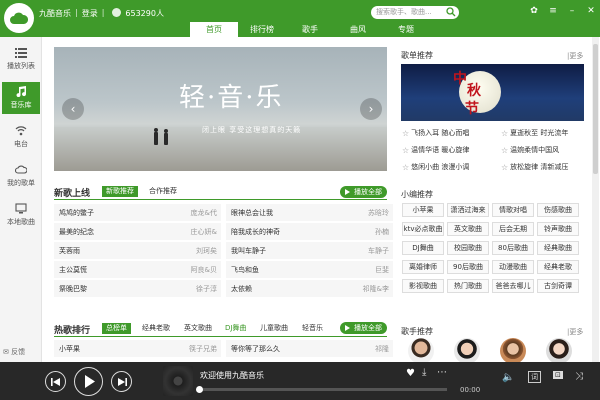  I want to click on tag-chip: 伤感歌曲, so click(558, 210).